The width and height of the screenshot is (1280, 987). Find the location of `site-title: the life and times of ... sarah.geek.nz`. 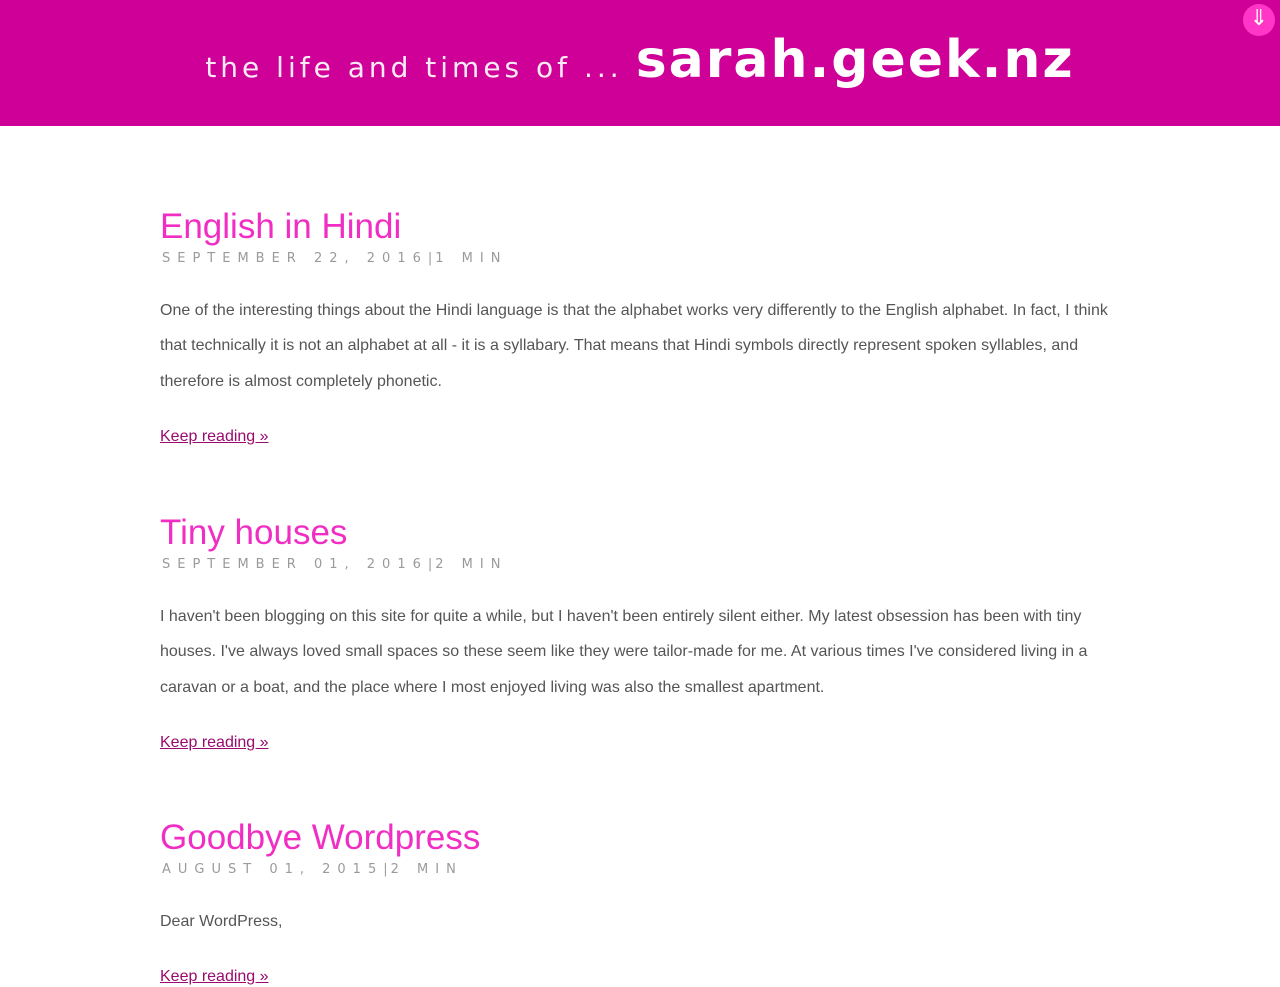

site-title: the life and times of ... sarah.geek.nz is located at coordinates (640, 60).